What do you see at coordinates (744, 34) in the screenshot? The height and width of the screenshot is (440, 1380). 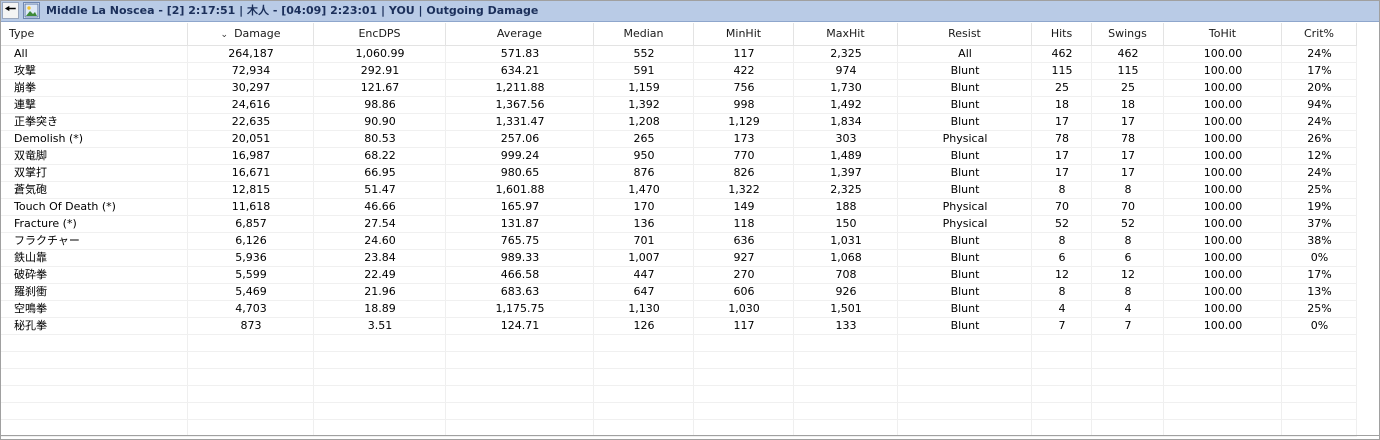 I see `column-header-minhit: MinHit` at bounding box center [744, 34].